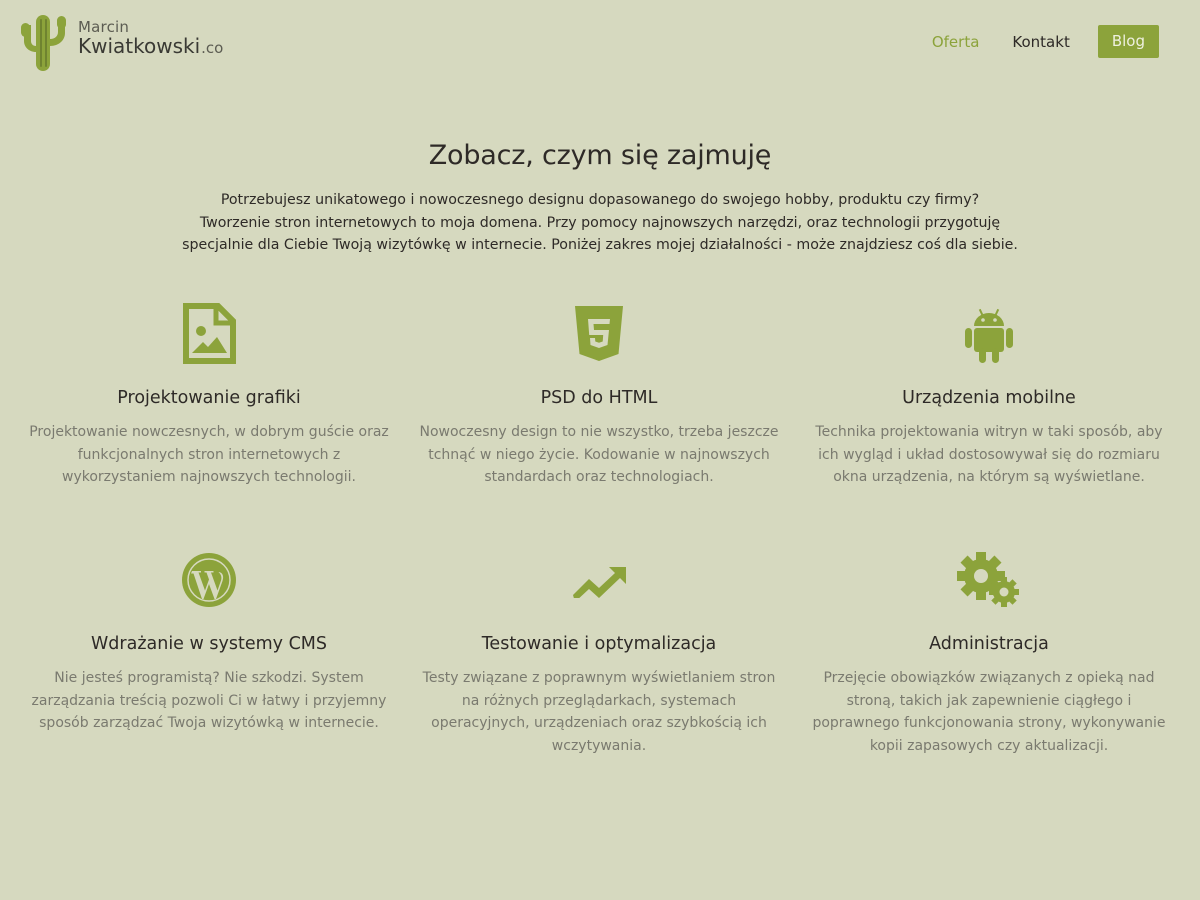  Describe the element at coordinates (600, 155) in the screenshot. I see `section-title: Zobacz, czym się zajmuję` at that location.